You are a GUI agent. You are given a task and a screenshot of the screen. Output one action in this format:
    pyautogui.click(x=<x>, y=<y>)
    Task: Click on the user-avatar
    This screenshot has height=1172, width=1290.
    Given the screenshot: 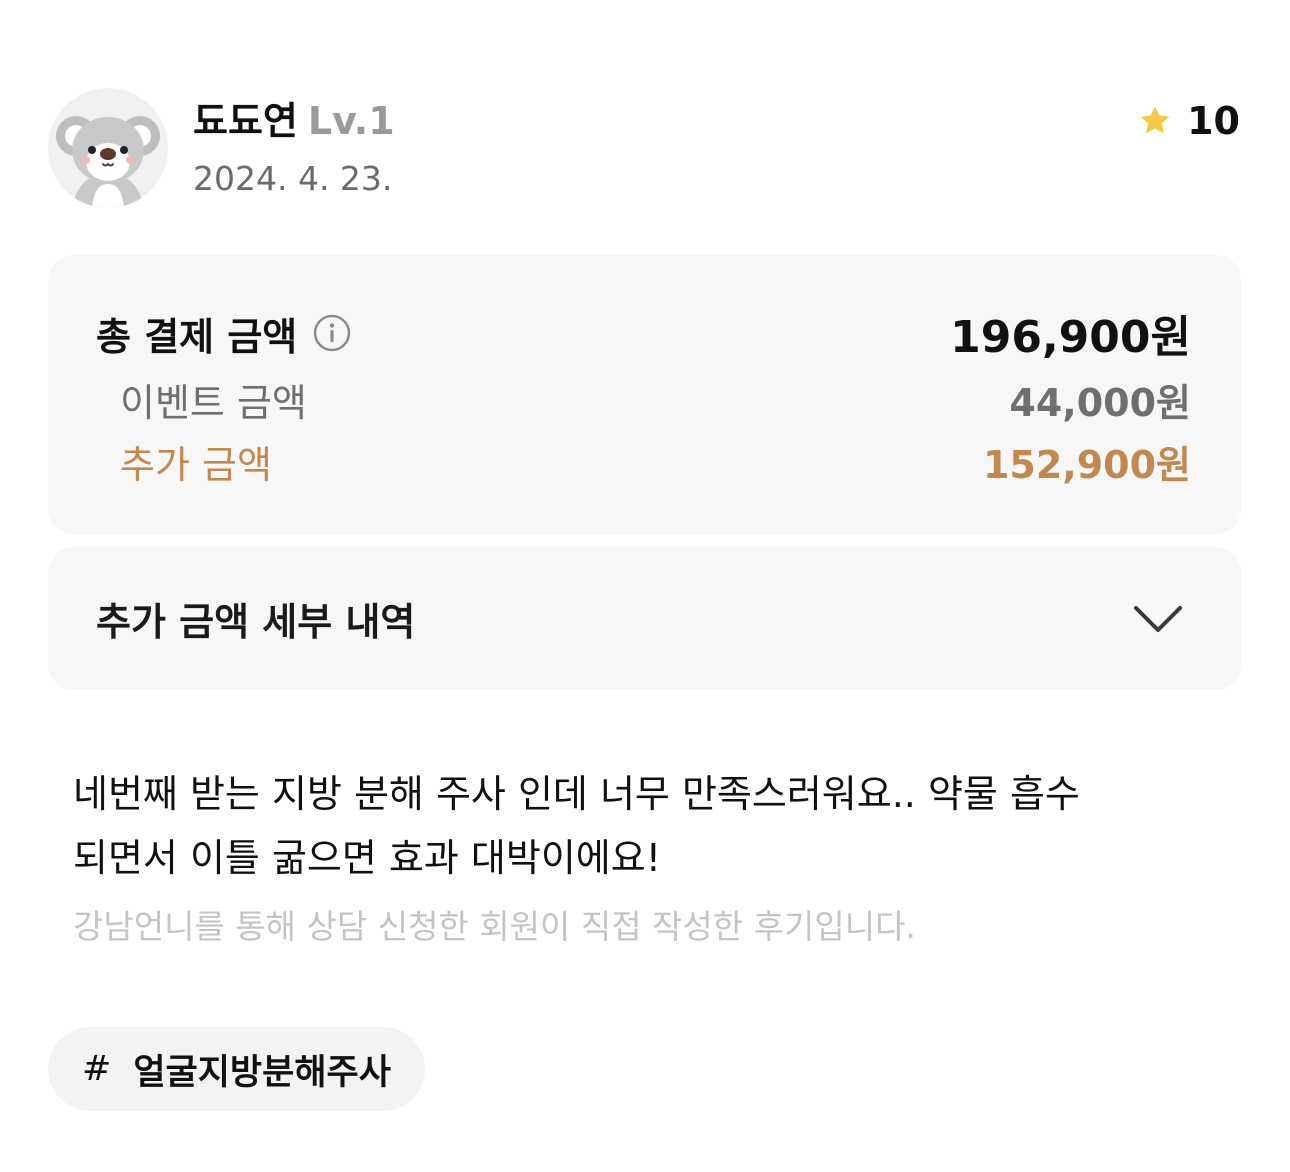 What is the action you would take?
    pyautogui.click(x=108, y=148)
    